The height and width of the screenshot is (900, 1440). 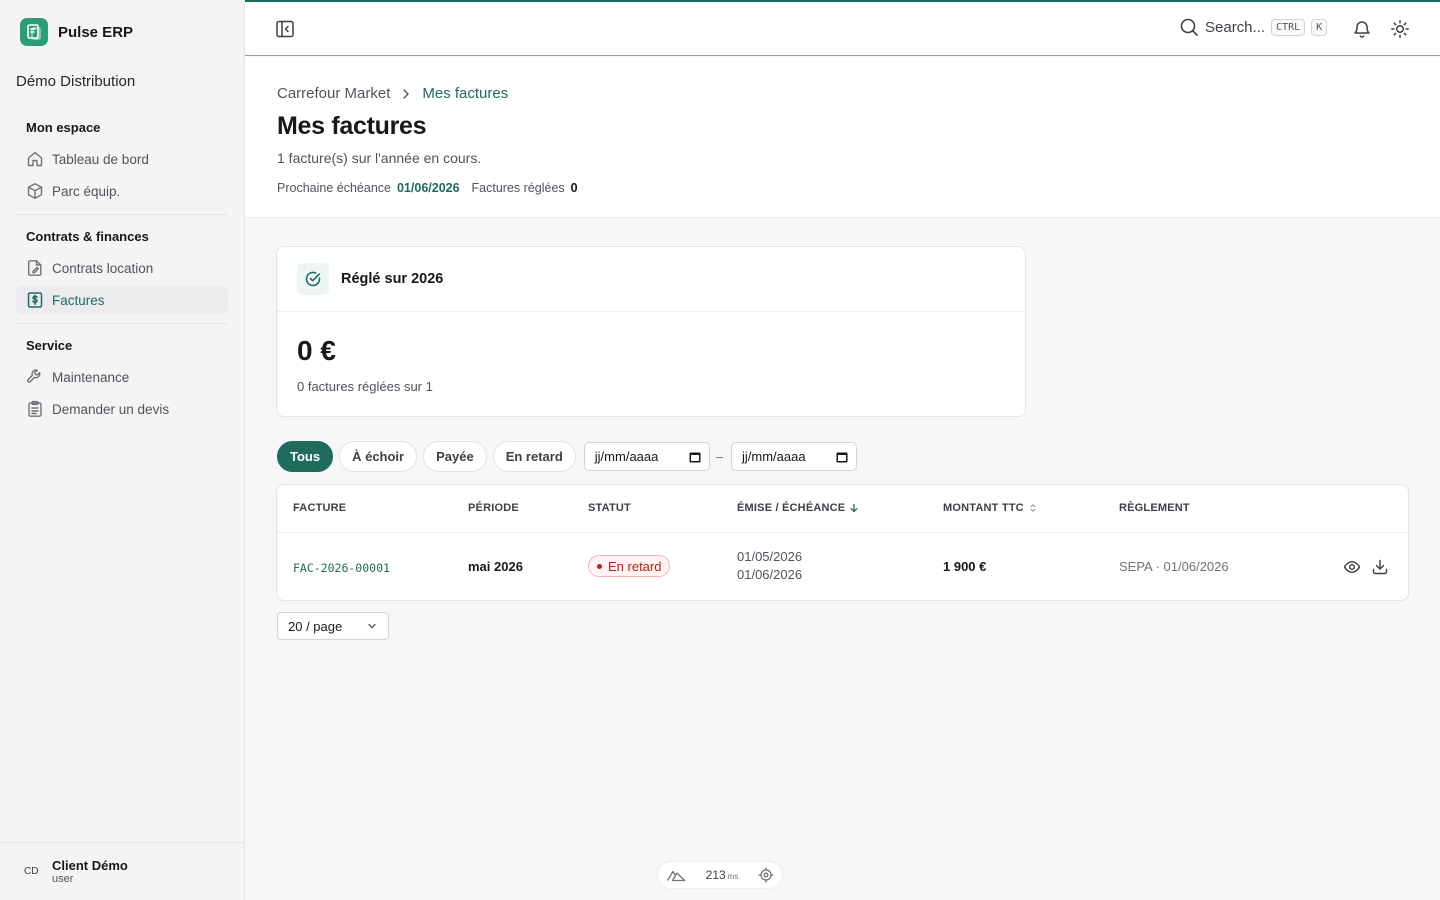 What do you see at coordinates (733, 876) in the screenshot?
I see `render-time-unit: ms` at bounding box center [733, 876].